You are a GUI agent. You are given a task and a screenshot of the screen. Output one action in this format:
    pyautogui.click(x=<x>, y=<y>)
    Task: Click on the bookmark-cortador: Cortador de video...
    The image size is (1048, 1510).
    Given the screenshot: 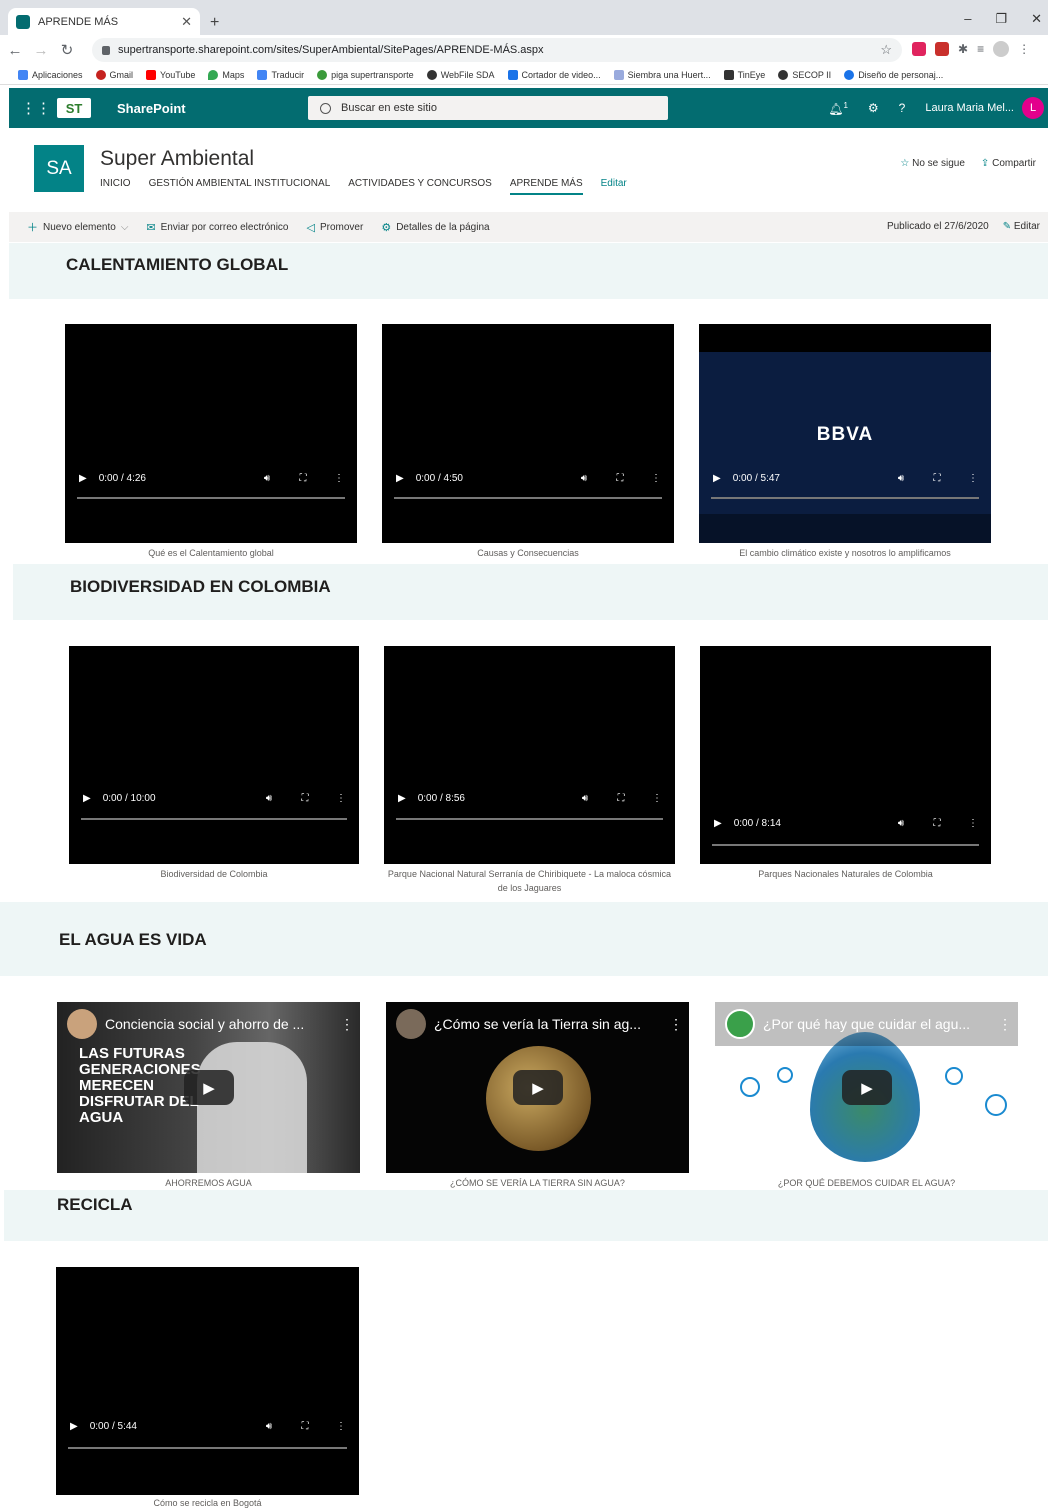 What is the action you would take?
    pyautogui.click(x=554, y=74)
    